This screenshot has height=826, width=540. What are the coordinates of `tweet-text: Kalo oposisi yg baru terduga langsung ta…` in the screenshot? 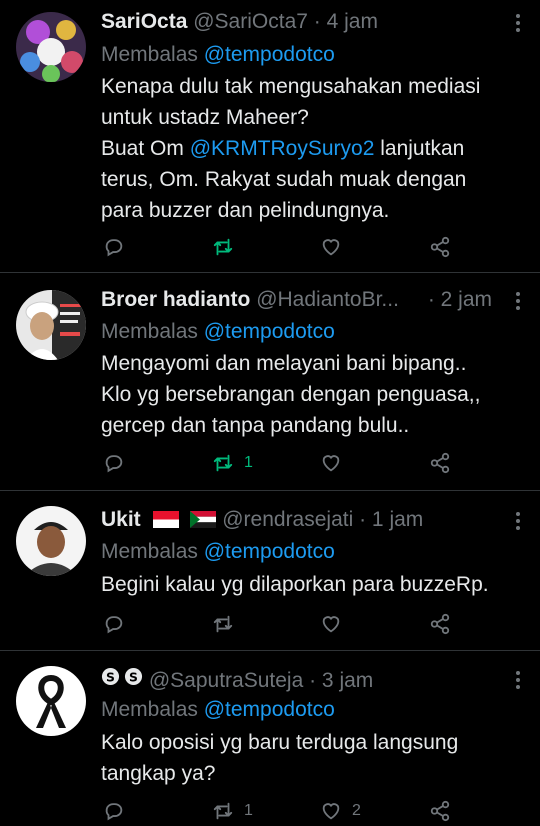 It's located at (311, 758).